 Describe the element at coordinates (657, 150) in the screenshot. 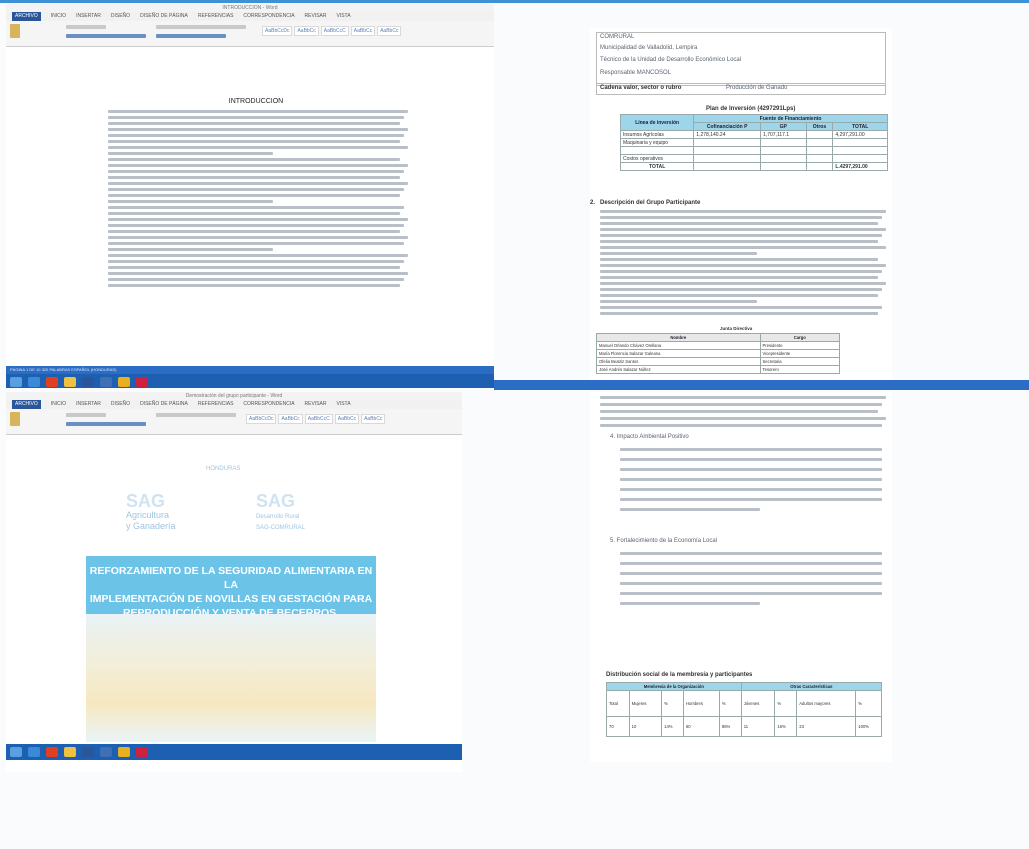

I see `row-label` at that location.